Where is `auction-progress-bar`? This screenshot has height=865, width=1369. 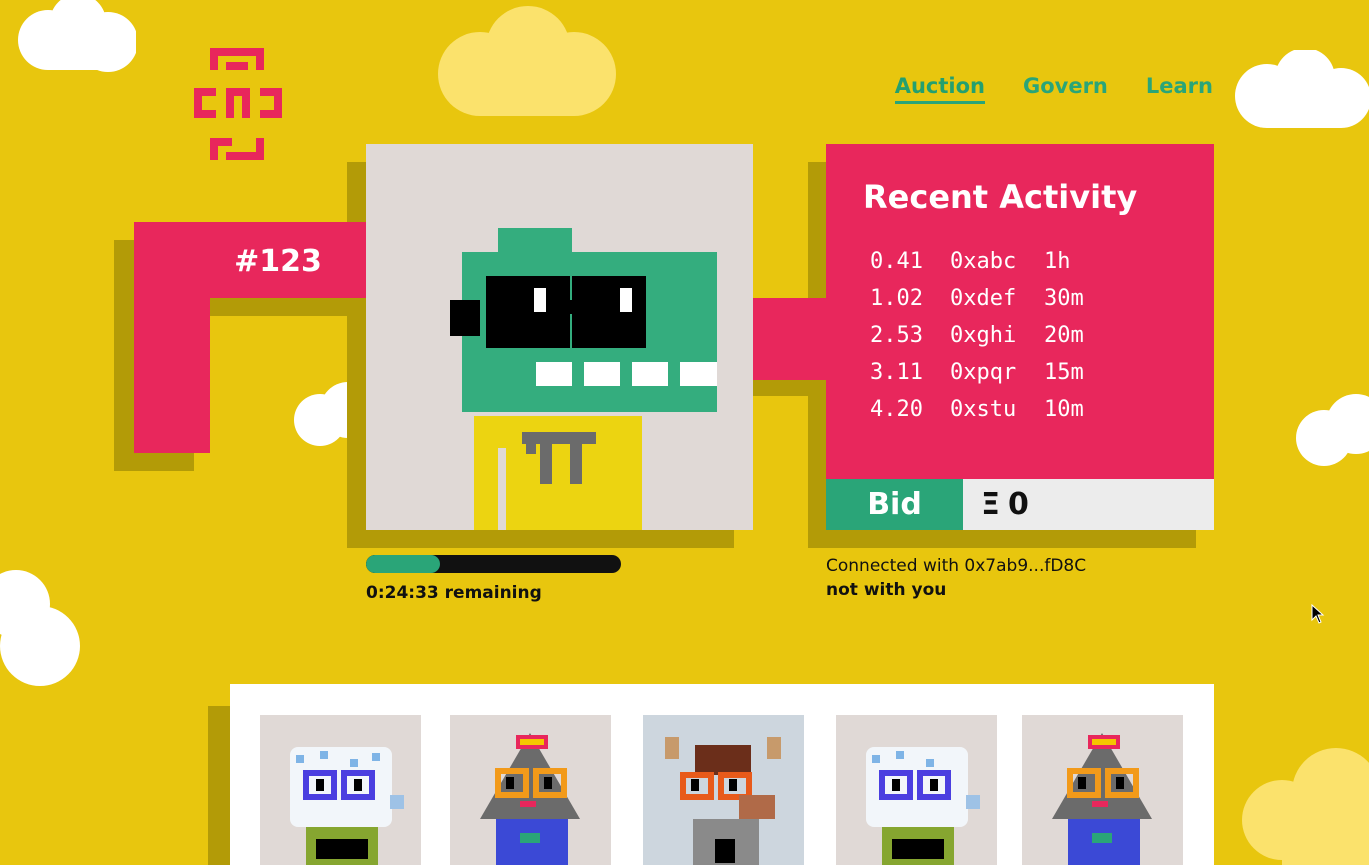
auction-progress-bar is located at coordinates (493, 564).